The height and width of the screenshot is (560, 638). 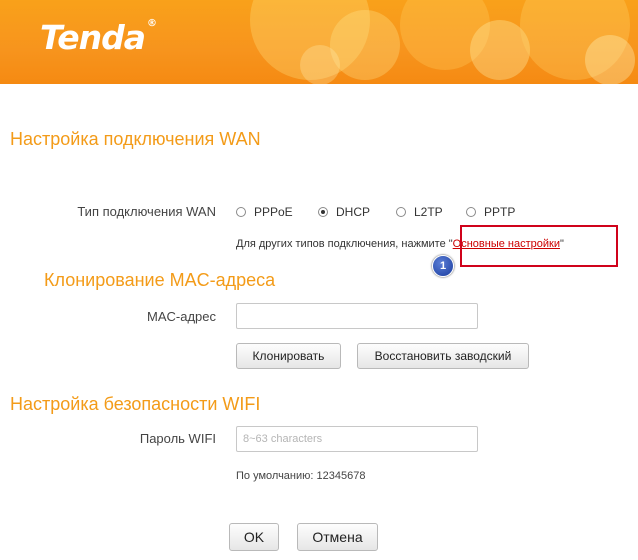 What do you see at coordinates (152, 23) in the screenshot?
I see `registered-mark: ®` at bounding box center [152, 23].